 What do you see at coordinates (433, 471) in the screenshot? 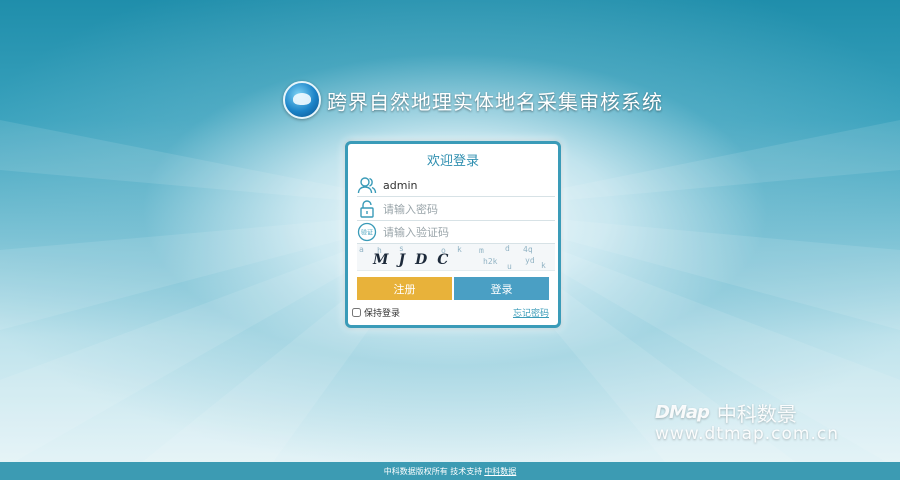
I see `footer-text: 中科数据版权所有 技术支持` at bounding box center [433, 471].